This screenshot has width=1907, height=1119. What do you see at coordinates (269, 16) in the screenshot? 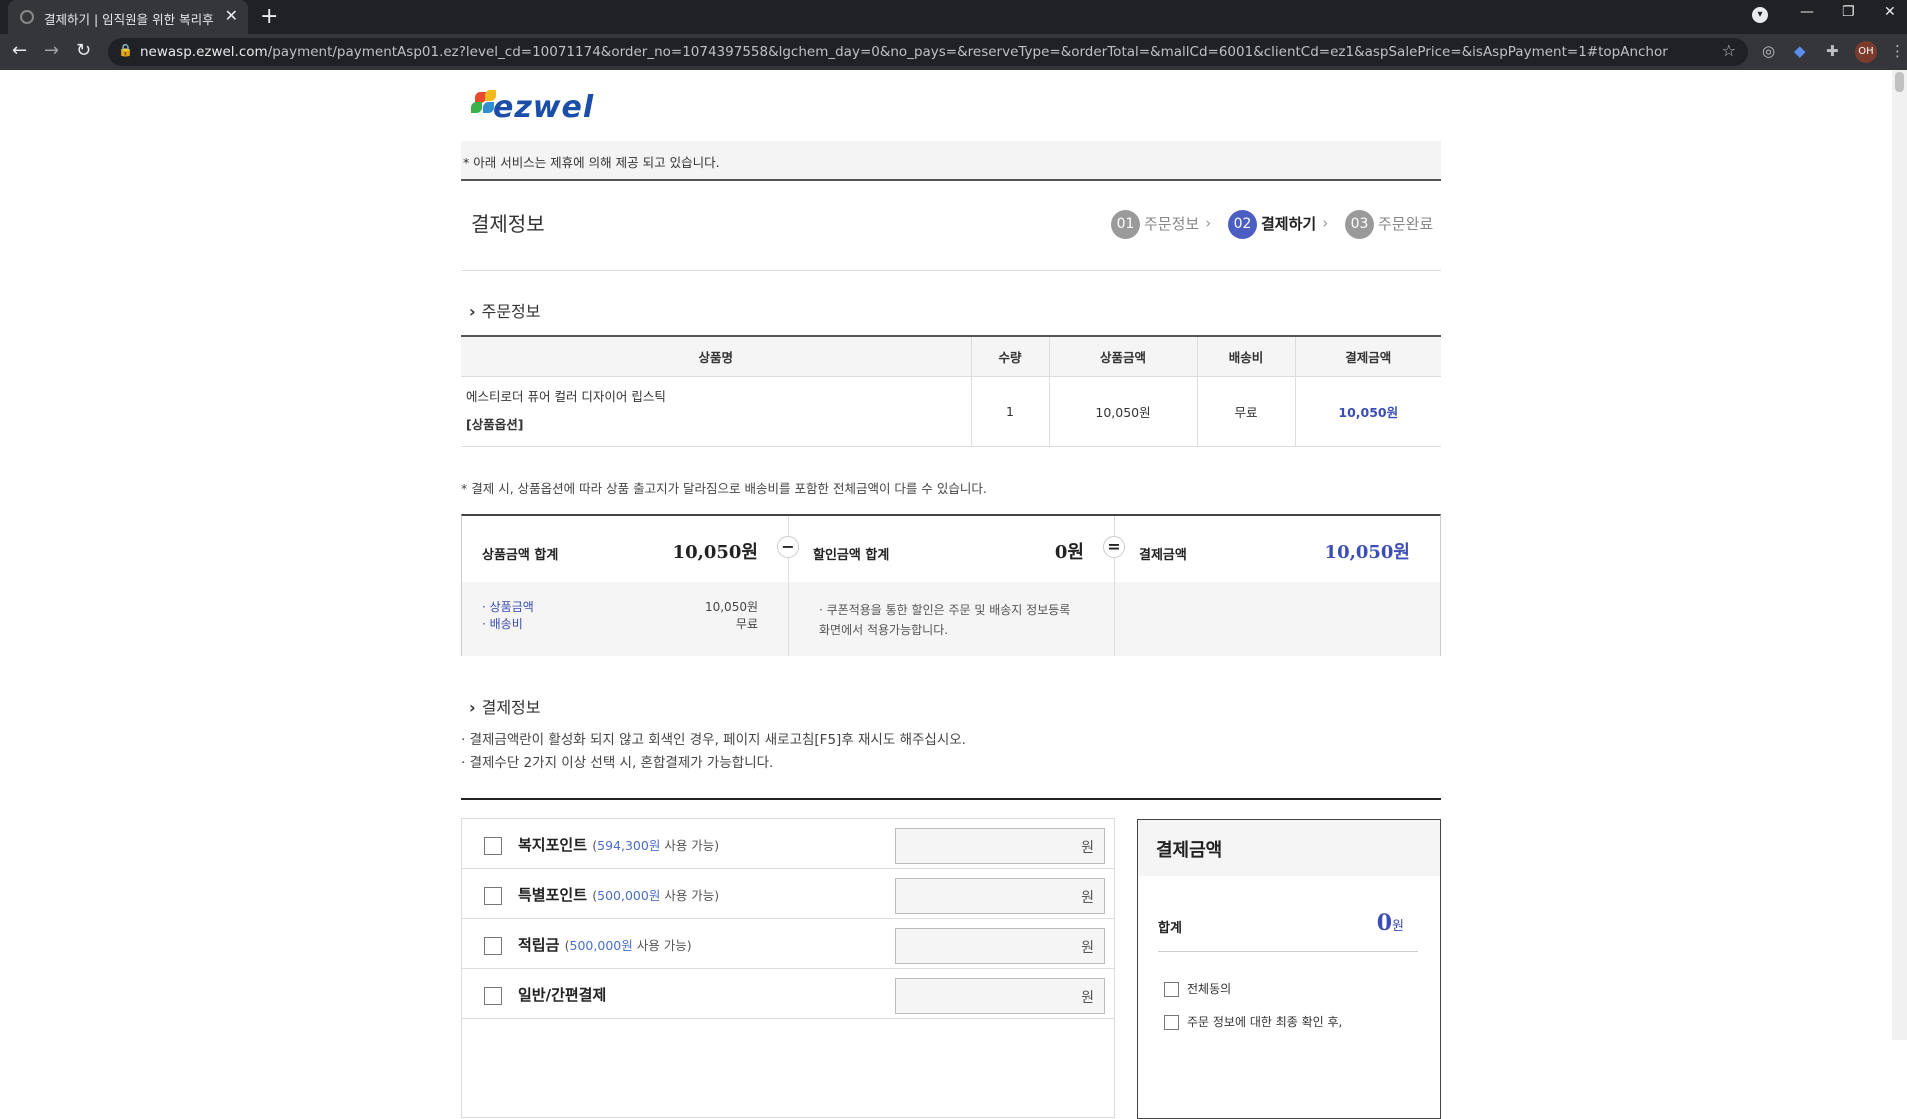
I see `new-tab-icon: +` at bounding box center [269, 16].